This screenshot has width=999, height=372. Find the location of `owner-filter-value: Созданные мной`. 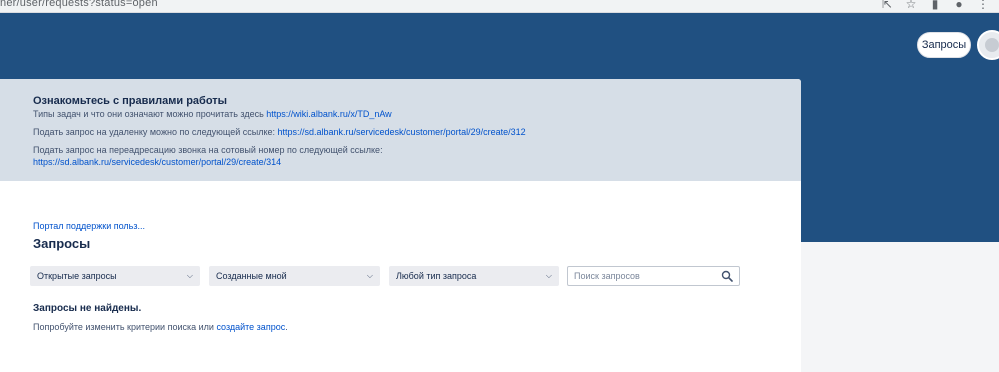

owner-filter-value: Созданные мной is located at coordinates (251, 276).